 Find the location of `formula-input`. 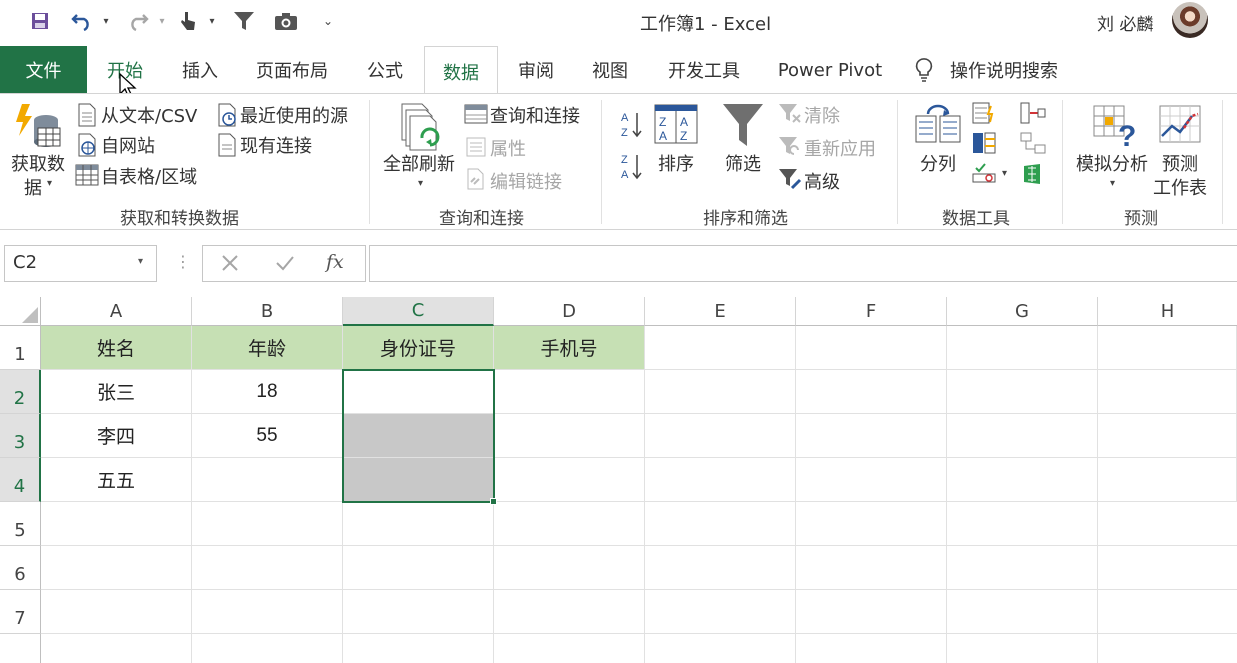

formula-input is located at coordinates (803, 263).